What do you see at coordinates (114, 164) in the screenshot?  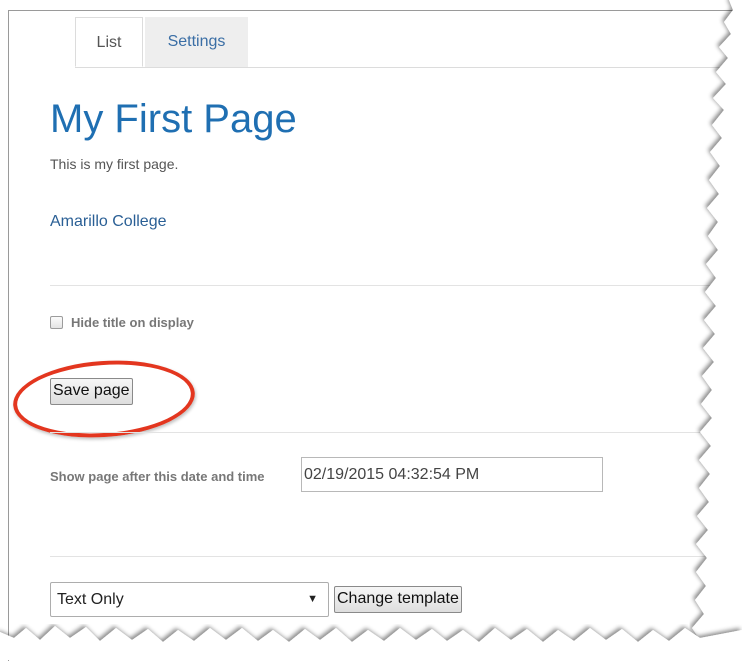 I see `page-intro-text: This is my first page.` at bounding box center [114, 164].